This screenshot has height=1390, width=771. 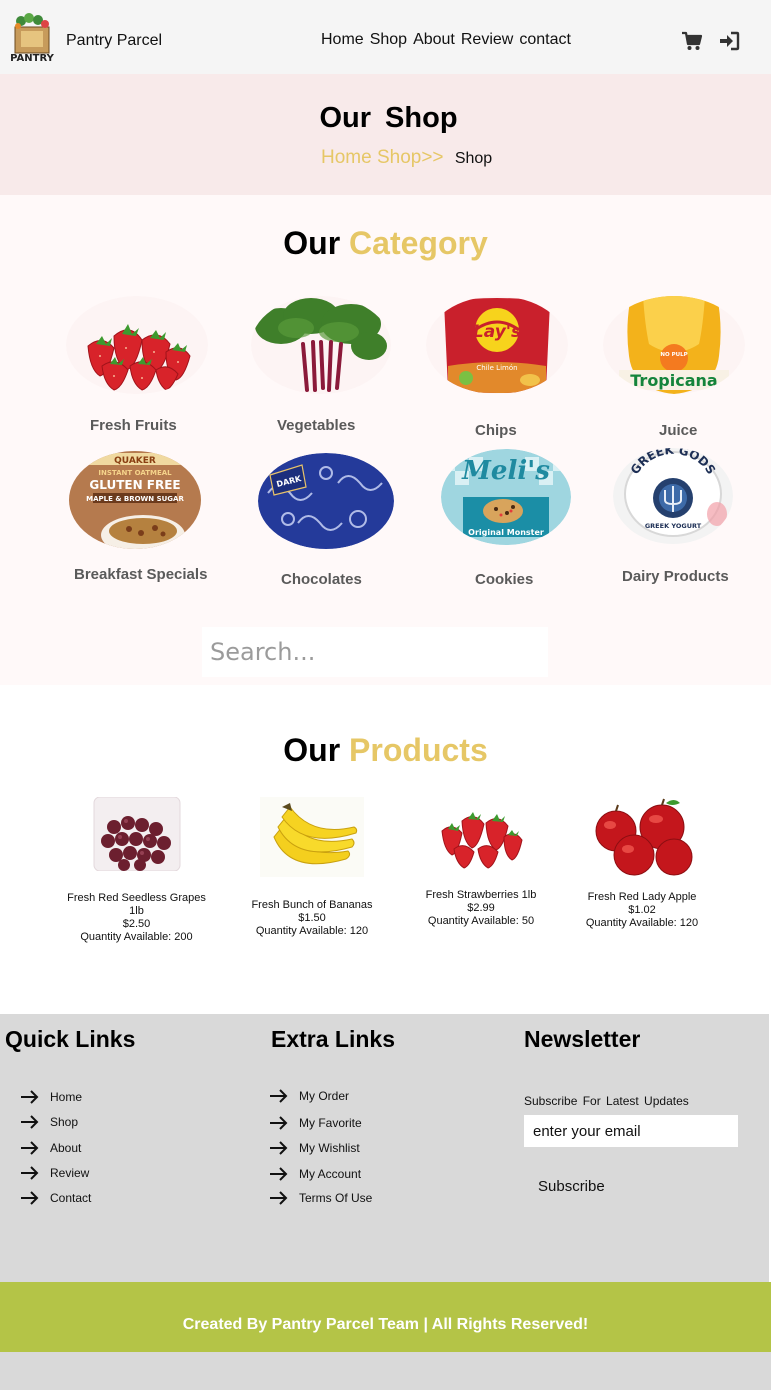 I want to click on newsletter-heading: Newsletter, so click(x=582, y=1039).